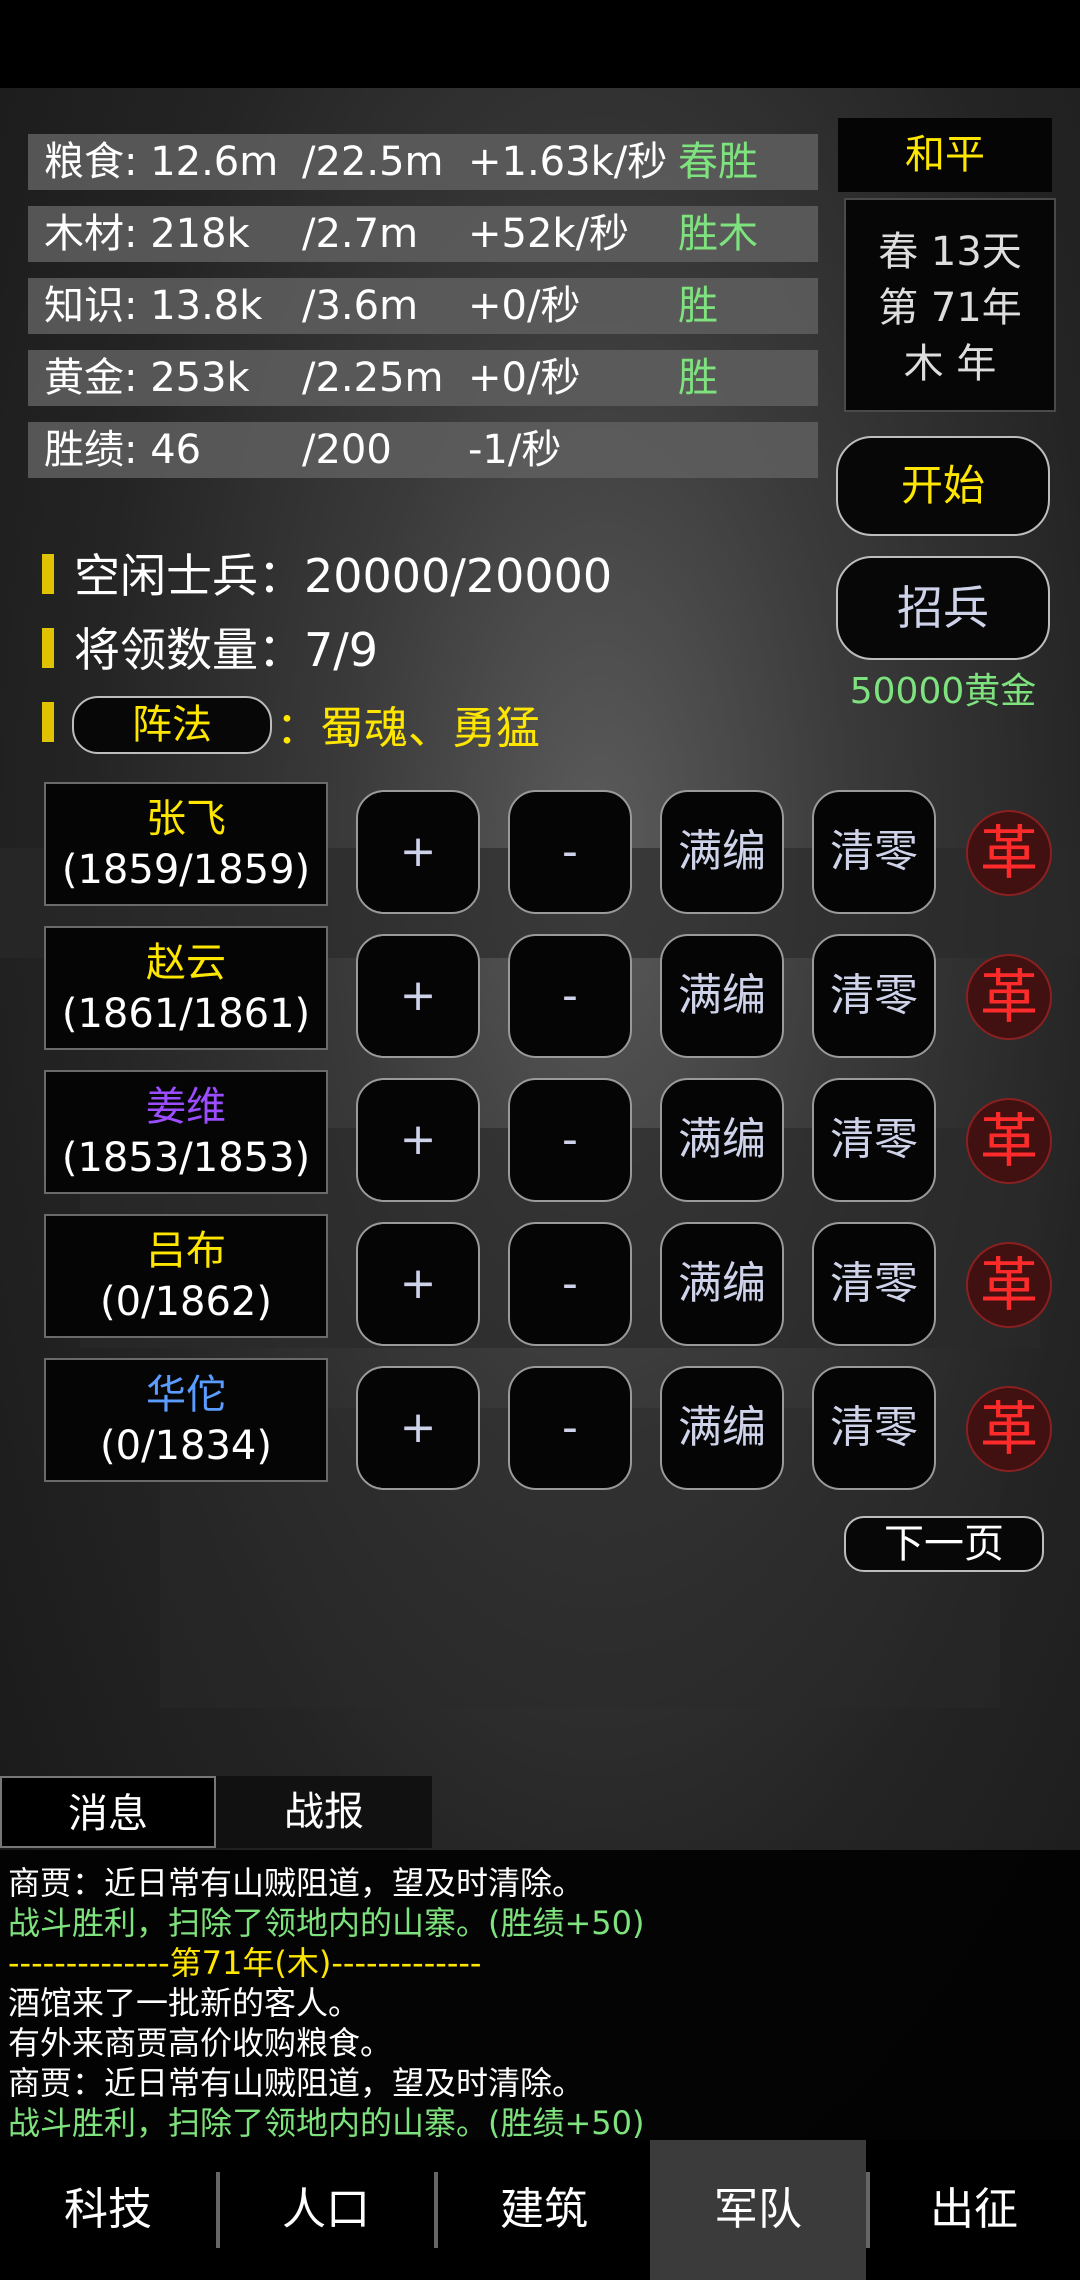 Image resolution: width=1080 pixels, height=2280 pixels. I want to click on resource-amount: 胜绩: 46, so click(123, 450).